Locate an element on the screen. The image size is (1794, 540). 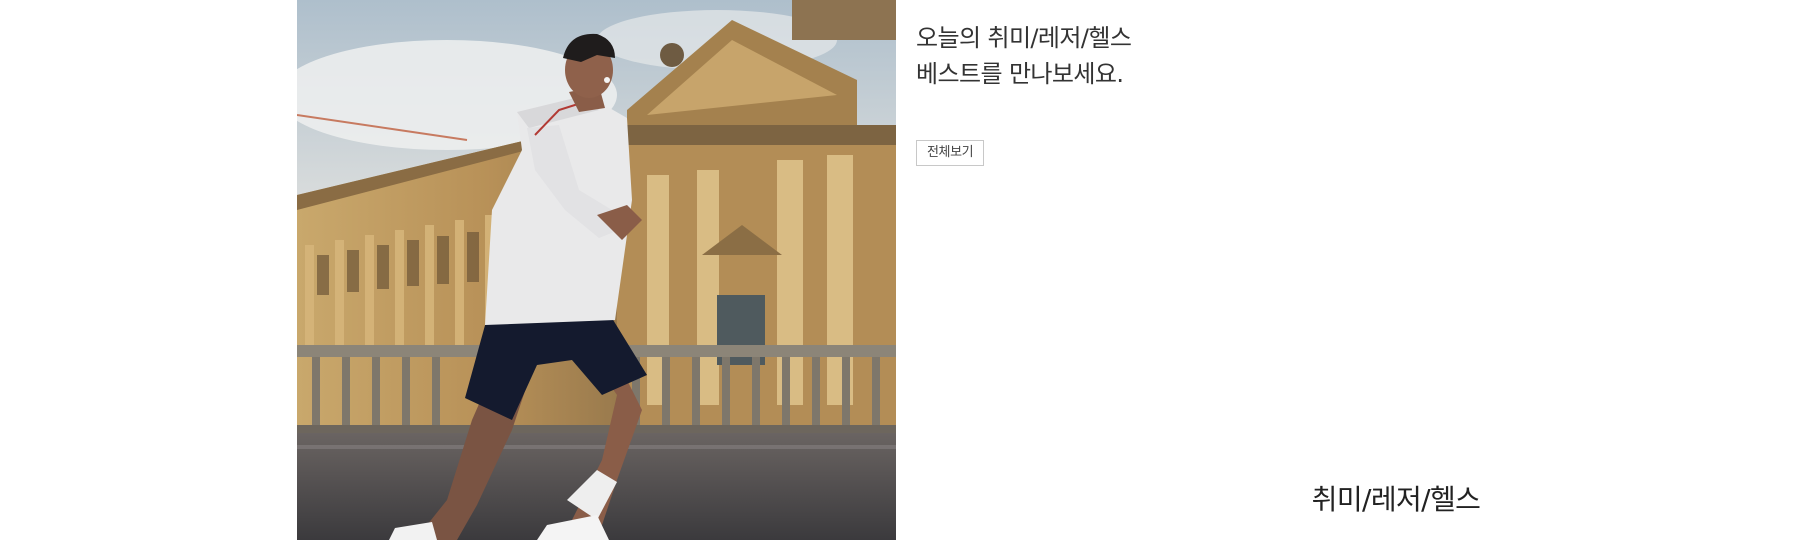
view-all-button: 전체보기 is located at coordinates (950, 153).